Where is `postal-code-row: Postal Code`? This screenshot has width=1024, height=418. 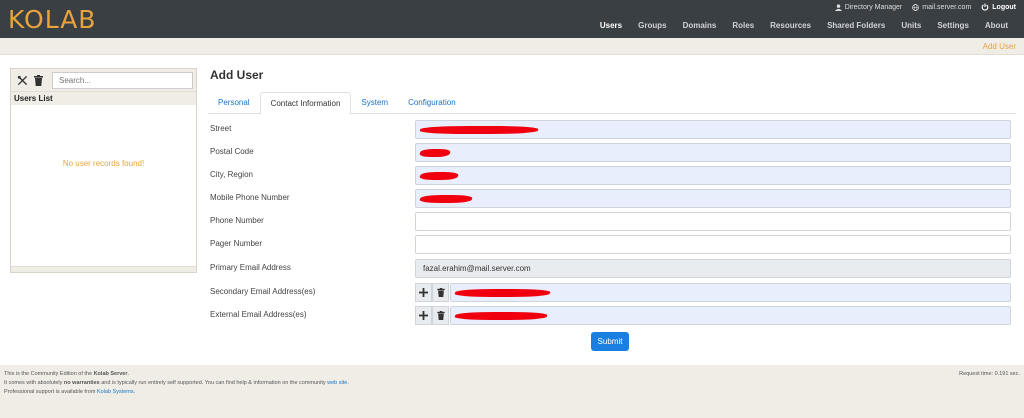
postal-code-row: Postal Code is located at coordinates (610, 152).